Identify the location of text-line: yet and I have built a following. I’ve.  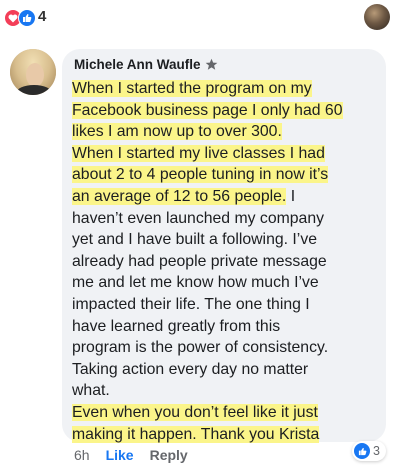
(194, 240).